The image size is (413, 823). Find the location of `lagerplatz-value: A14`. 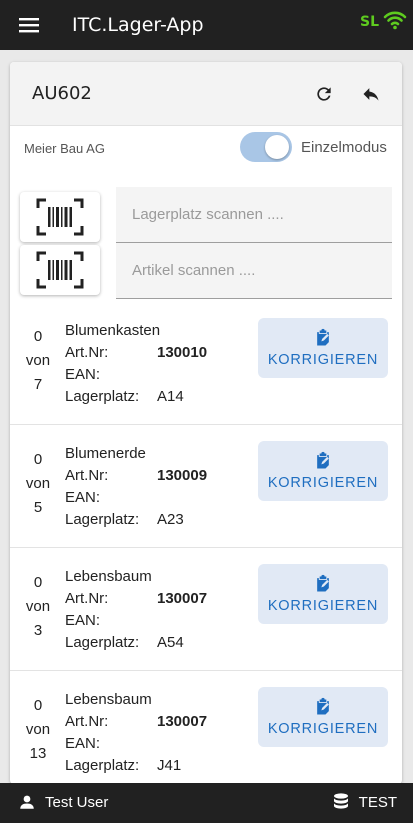

lagerplatz-value: A14 is located at coordinates (170, 396).